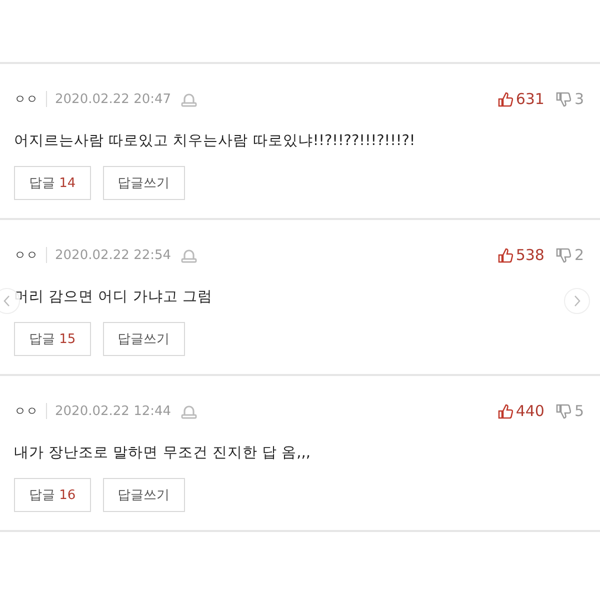  I want to click on comment-date: 2020.02.22 20:47, so click(113, 99).